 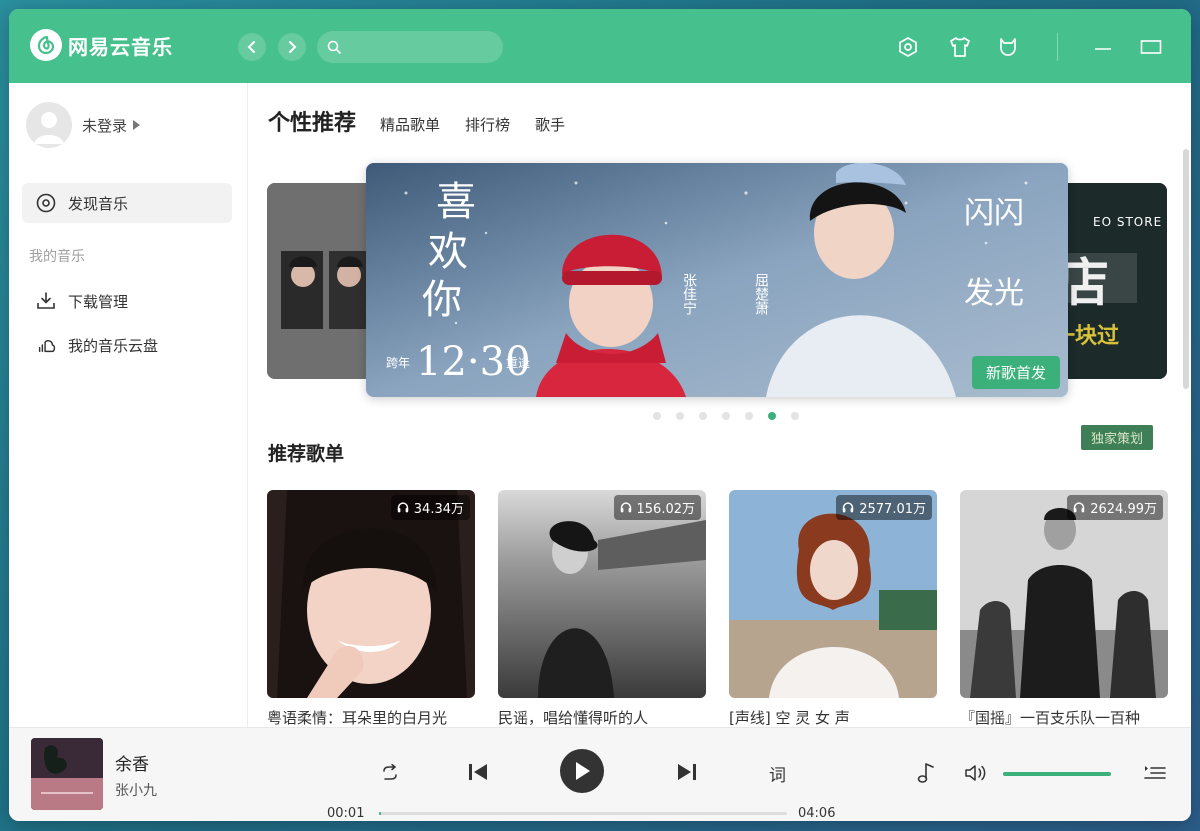 What do you see at coordinates (908, 47) in the screenshot?
I see `settings-button` at bounding box center [908, 47].